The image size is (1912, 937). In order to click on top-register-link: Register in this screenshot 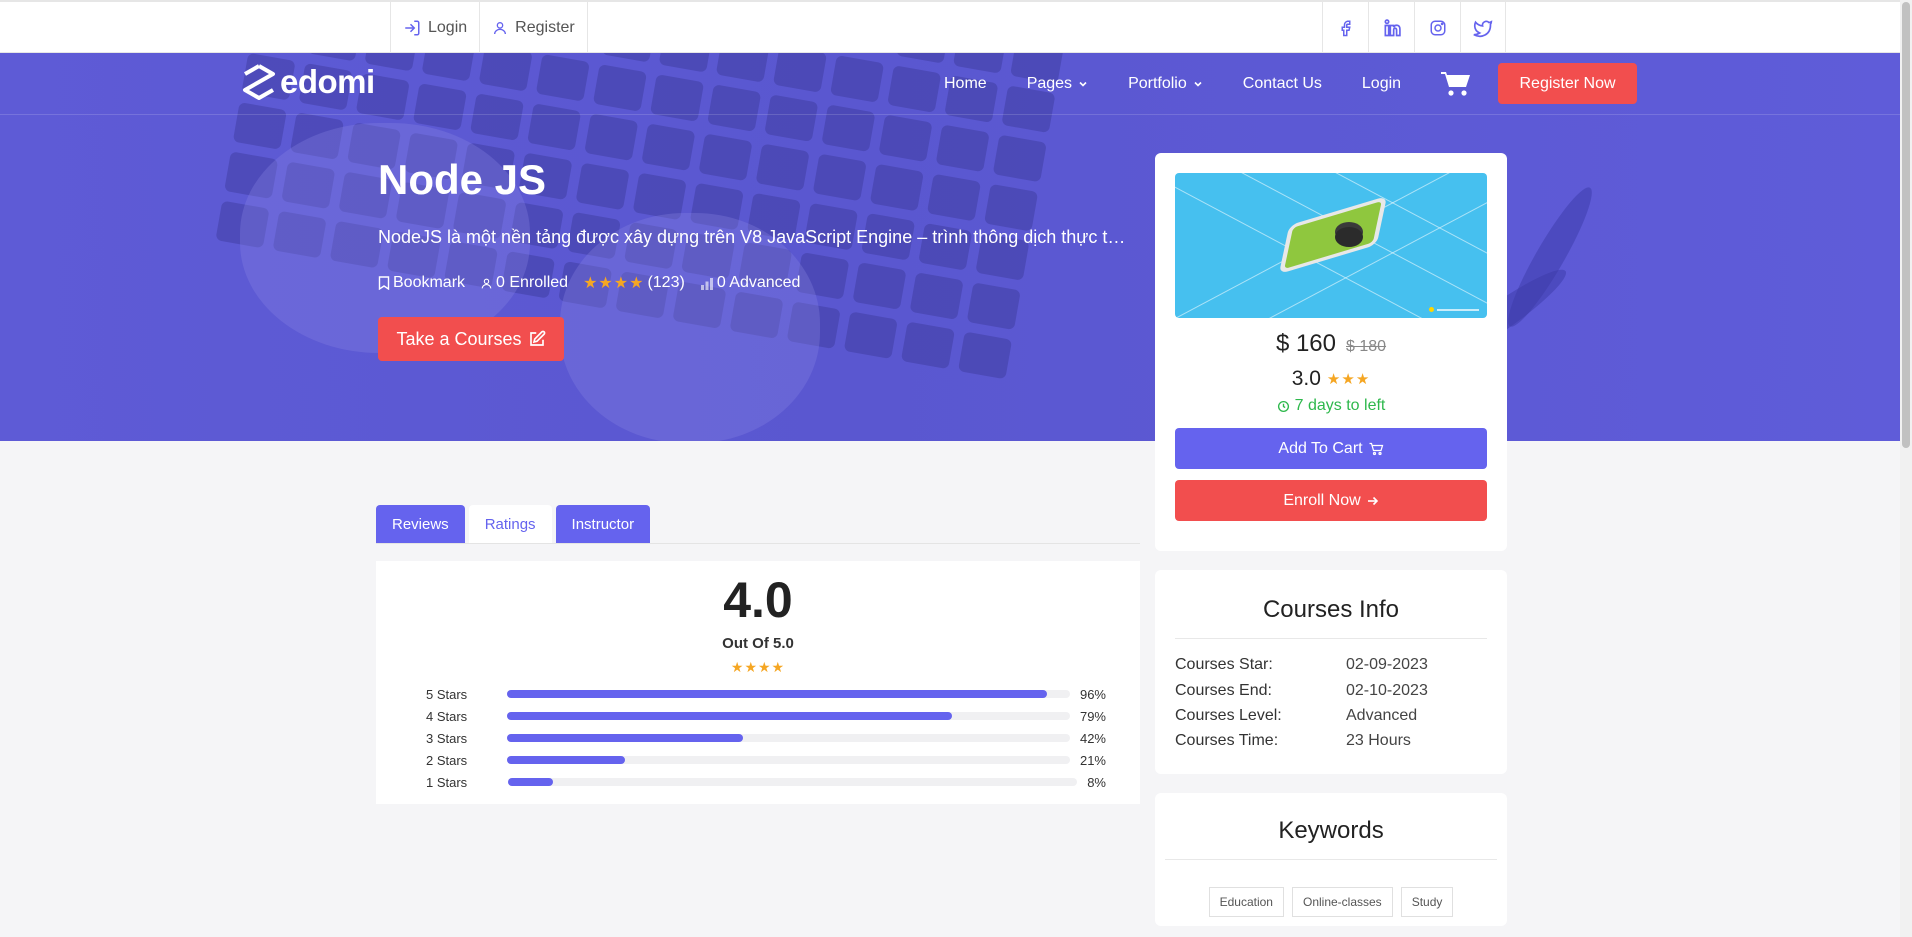, I will do `click(533, 27)`.